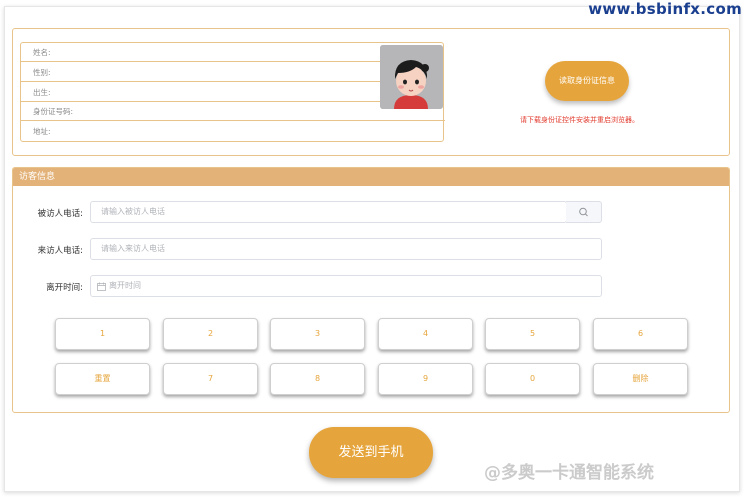 The image size is (748, 500). Describe the element at coordinates (346, 249) in the screenshot. I see `visitor-phone-input: 请输入来访人电话` at that location.